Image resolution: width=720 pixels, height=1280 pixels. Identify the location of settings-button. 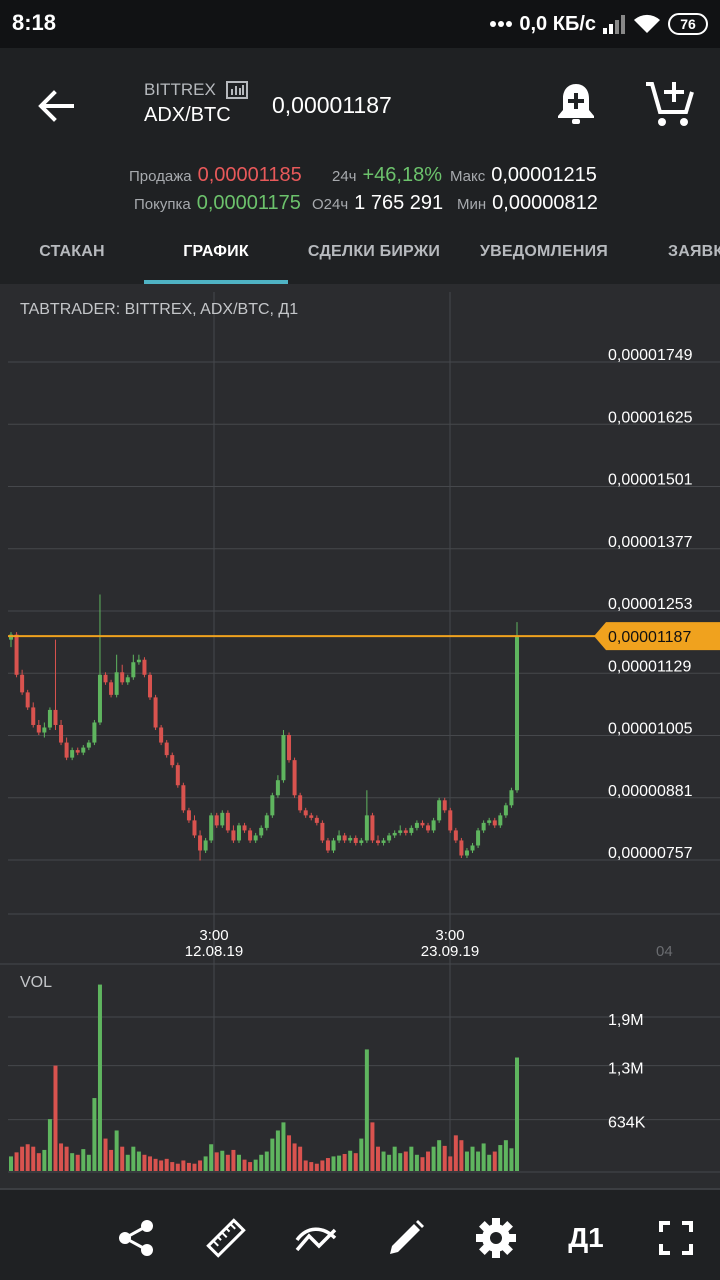
(496, 1238).